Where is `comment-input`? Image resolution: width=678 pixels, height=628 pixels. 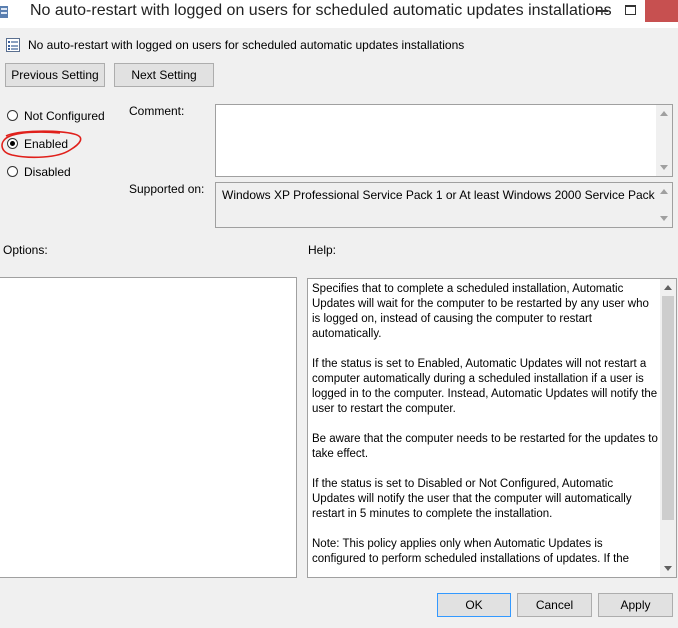
comment-input is located at coordinates (444, 140).